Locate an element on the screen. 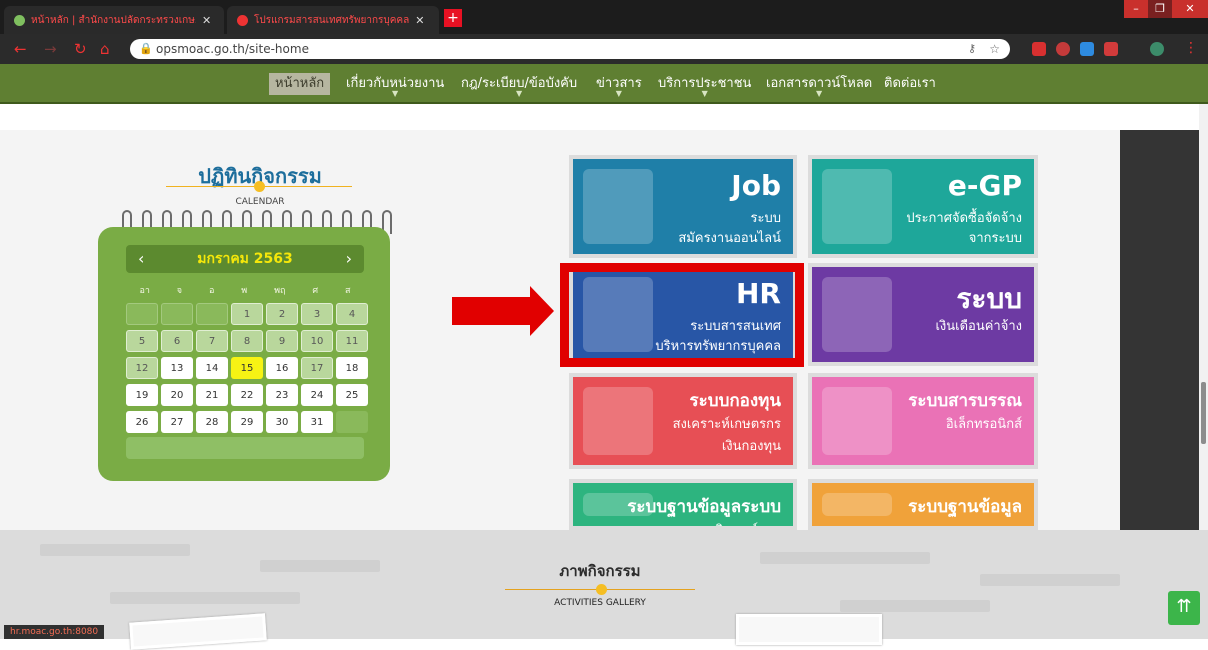 This screenshot has height=650, width=1208. saraban-tile: ระบบสารบรรณ อิเล็กทรอนิกส์ is located at coordinates (923, 421).